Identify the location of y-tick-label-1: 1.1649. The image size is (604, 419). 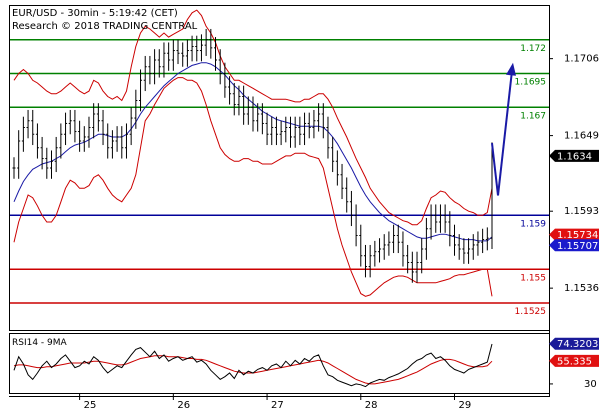
(581, 136).